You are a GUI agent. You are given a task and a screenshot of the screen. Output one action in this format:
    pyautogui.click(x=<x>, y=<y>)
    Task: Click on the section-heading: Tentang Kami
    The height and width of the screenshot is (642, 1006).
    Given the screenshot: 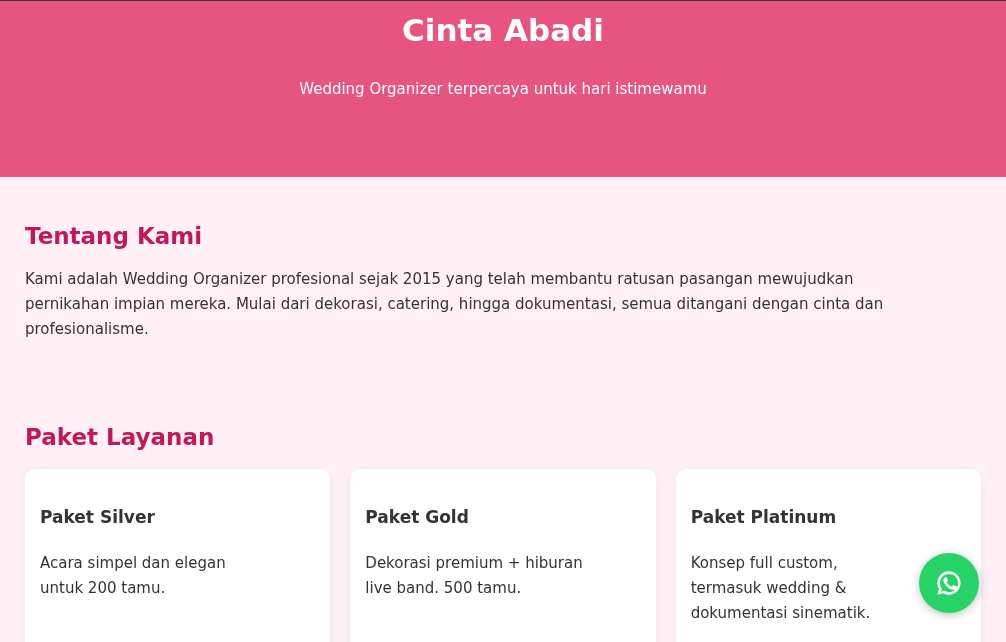 What is the action you would take?
    pyautogui.click(x=114, y=236)
    